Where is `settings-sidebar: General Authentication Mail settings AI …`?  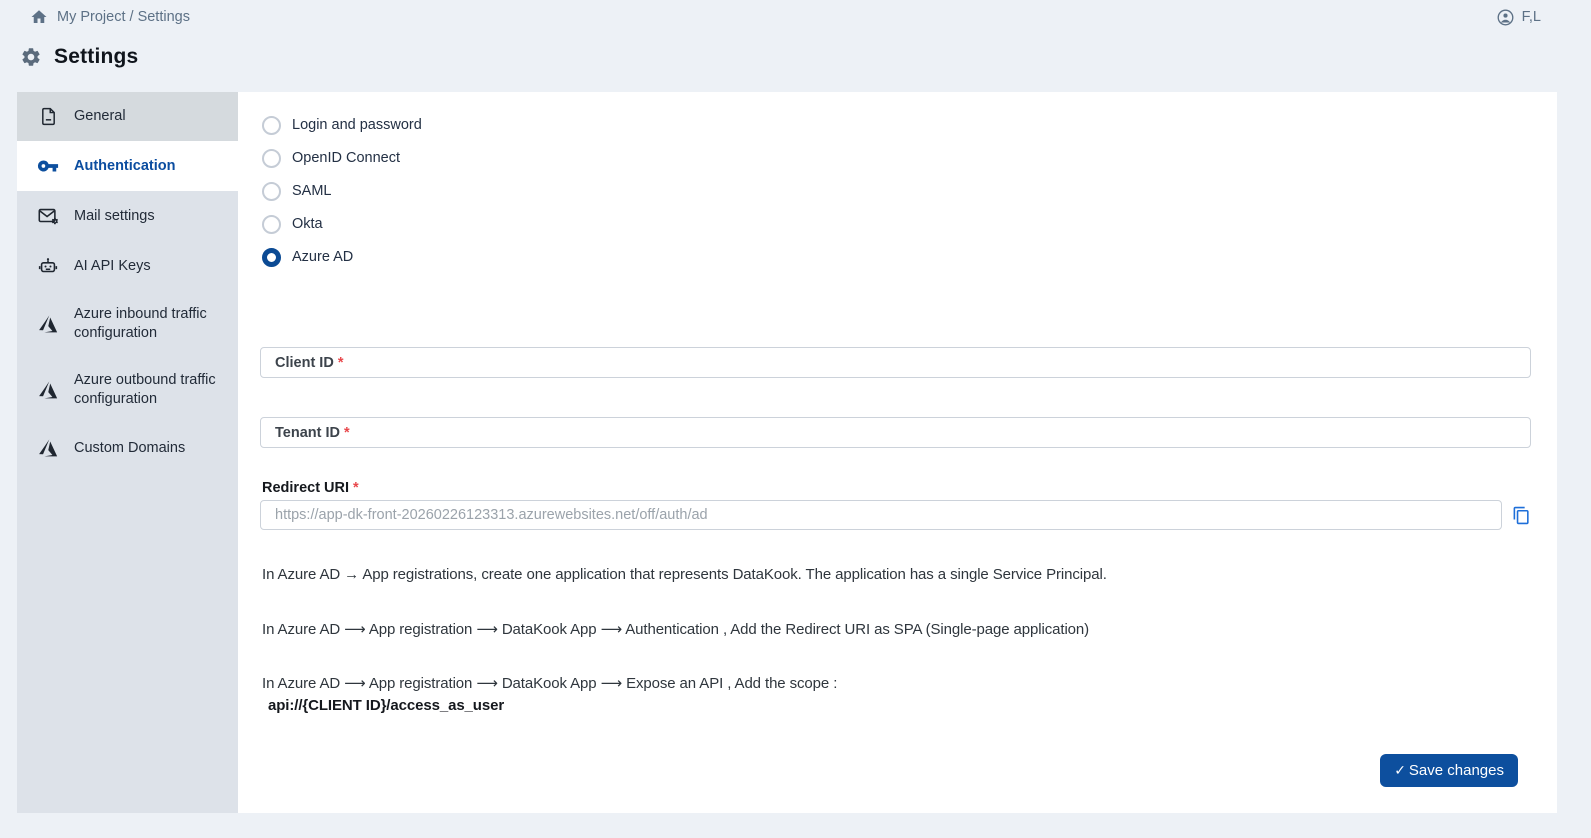 settings-sidebar: General Authentication Mail settings AI … is located at coordinates (127, 452).